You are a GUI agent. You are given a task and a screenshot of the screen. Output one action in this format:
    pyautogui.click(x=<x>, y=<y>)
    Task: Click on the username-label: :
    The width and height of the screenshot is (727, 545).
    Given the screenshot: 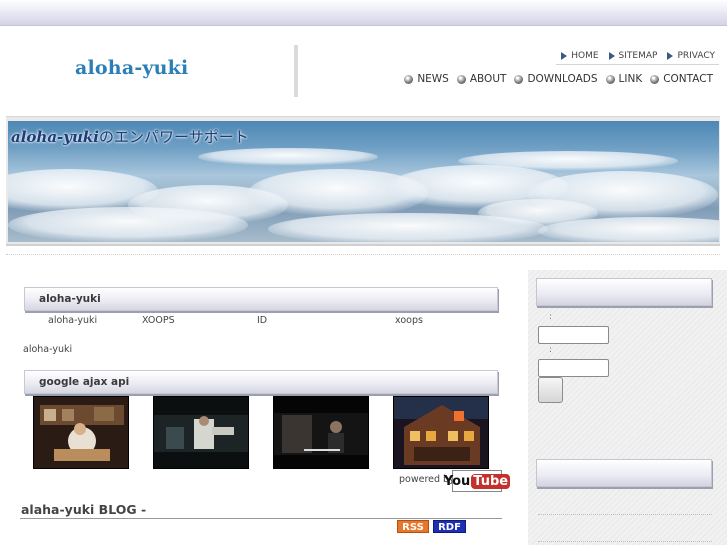 What is the action you would take?
    pyautogui.click(x=551, y=317)
    